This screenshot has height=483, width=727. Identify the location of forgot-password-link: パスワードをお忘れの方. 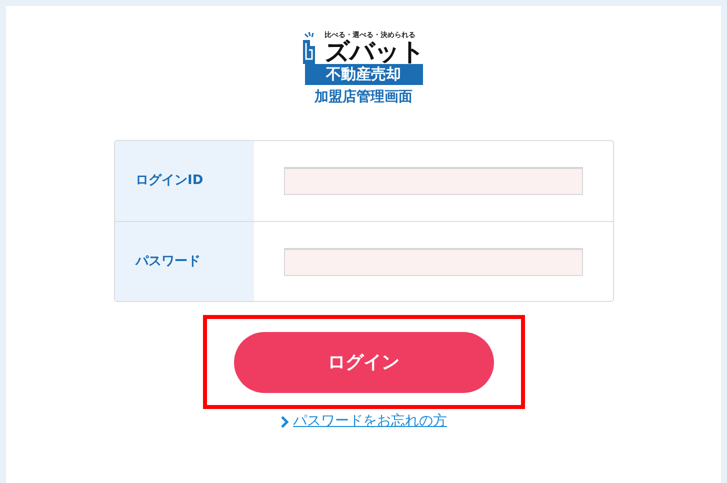
(370, 421).